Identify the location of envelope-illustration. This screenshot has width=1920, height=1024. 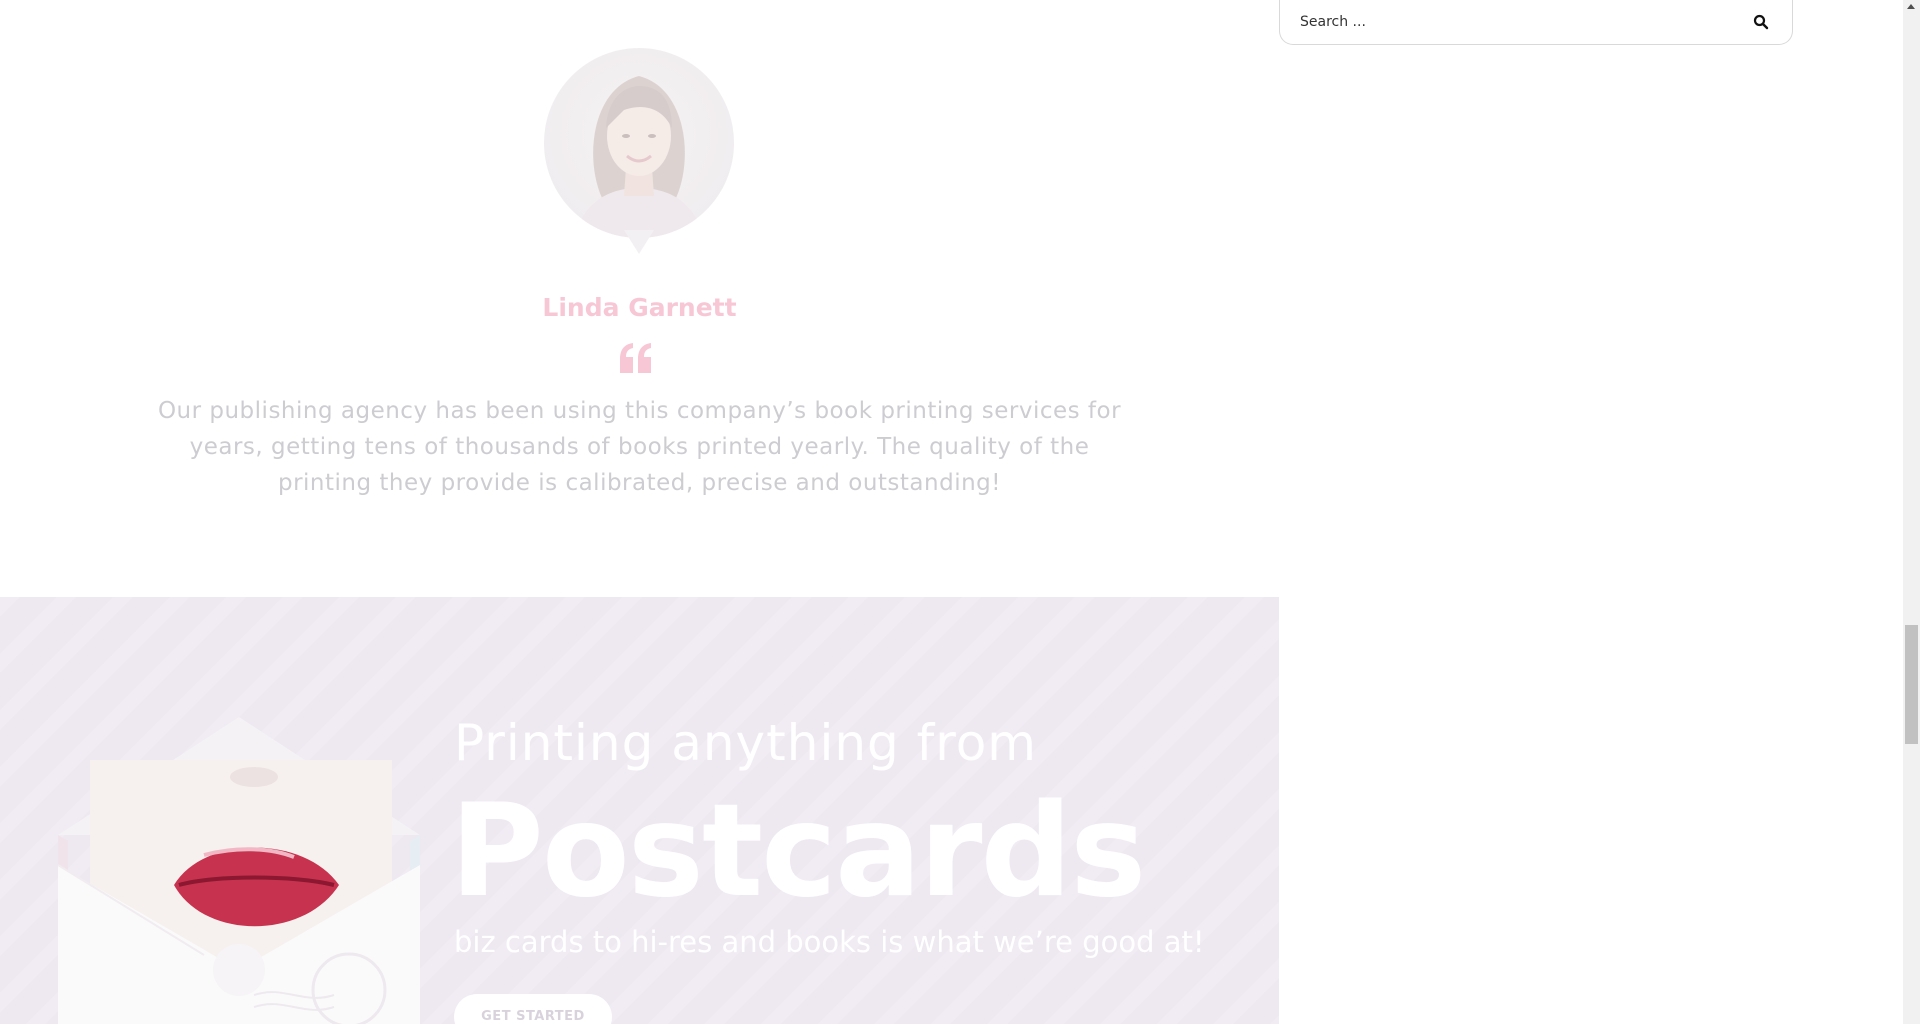
(238, 870).